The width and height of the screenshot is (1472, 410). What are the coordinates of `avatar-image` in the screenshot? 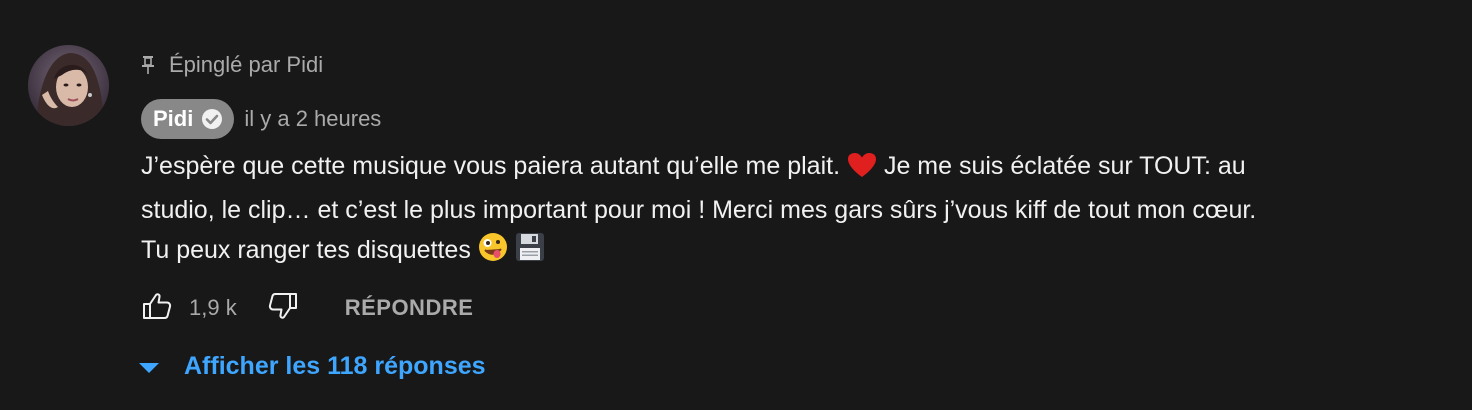 It's located at (68, 85).